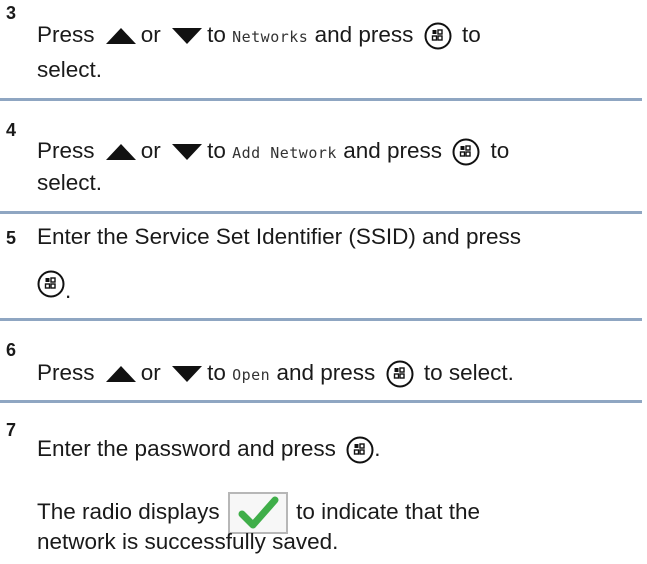  What do you see at coordinates (251, 375) in the screenshot?
I see `menu-option-open: Open` at bounding box center [251, 375].